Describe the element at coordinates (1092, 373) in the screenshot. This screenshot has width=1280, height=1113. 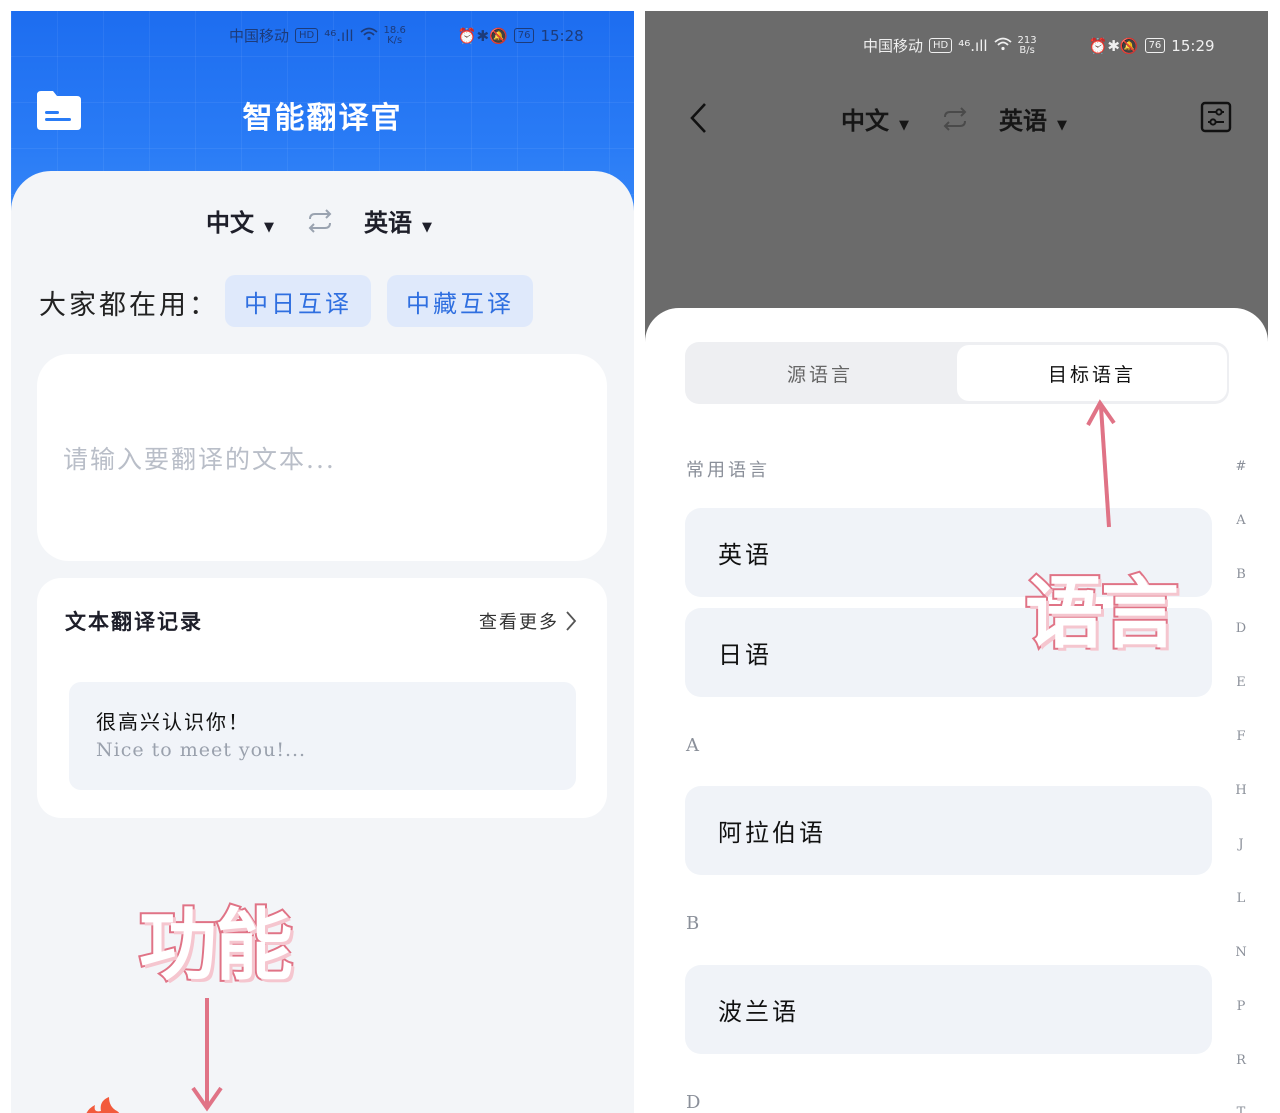
I see `tab-target-language: 目标语言` at that location.